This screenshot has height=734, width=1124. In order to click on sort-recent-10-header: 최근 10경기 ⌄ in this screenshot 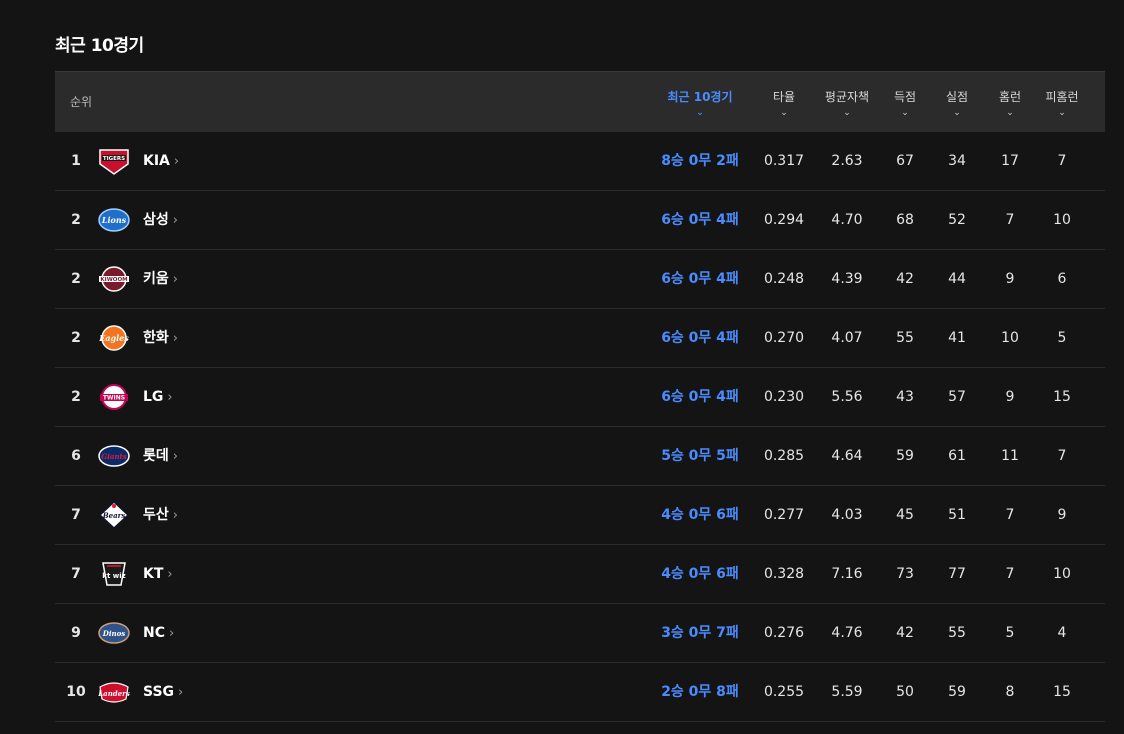, I will do `click(699, 103)`.